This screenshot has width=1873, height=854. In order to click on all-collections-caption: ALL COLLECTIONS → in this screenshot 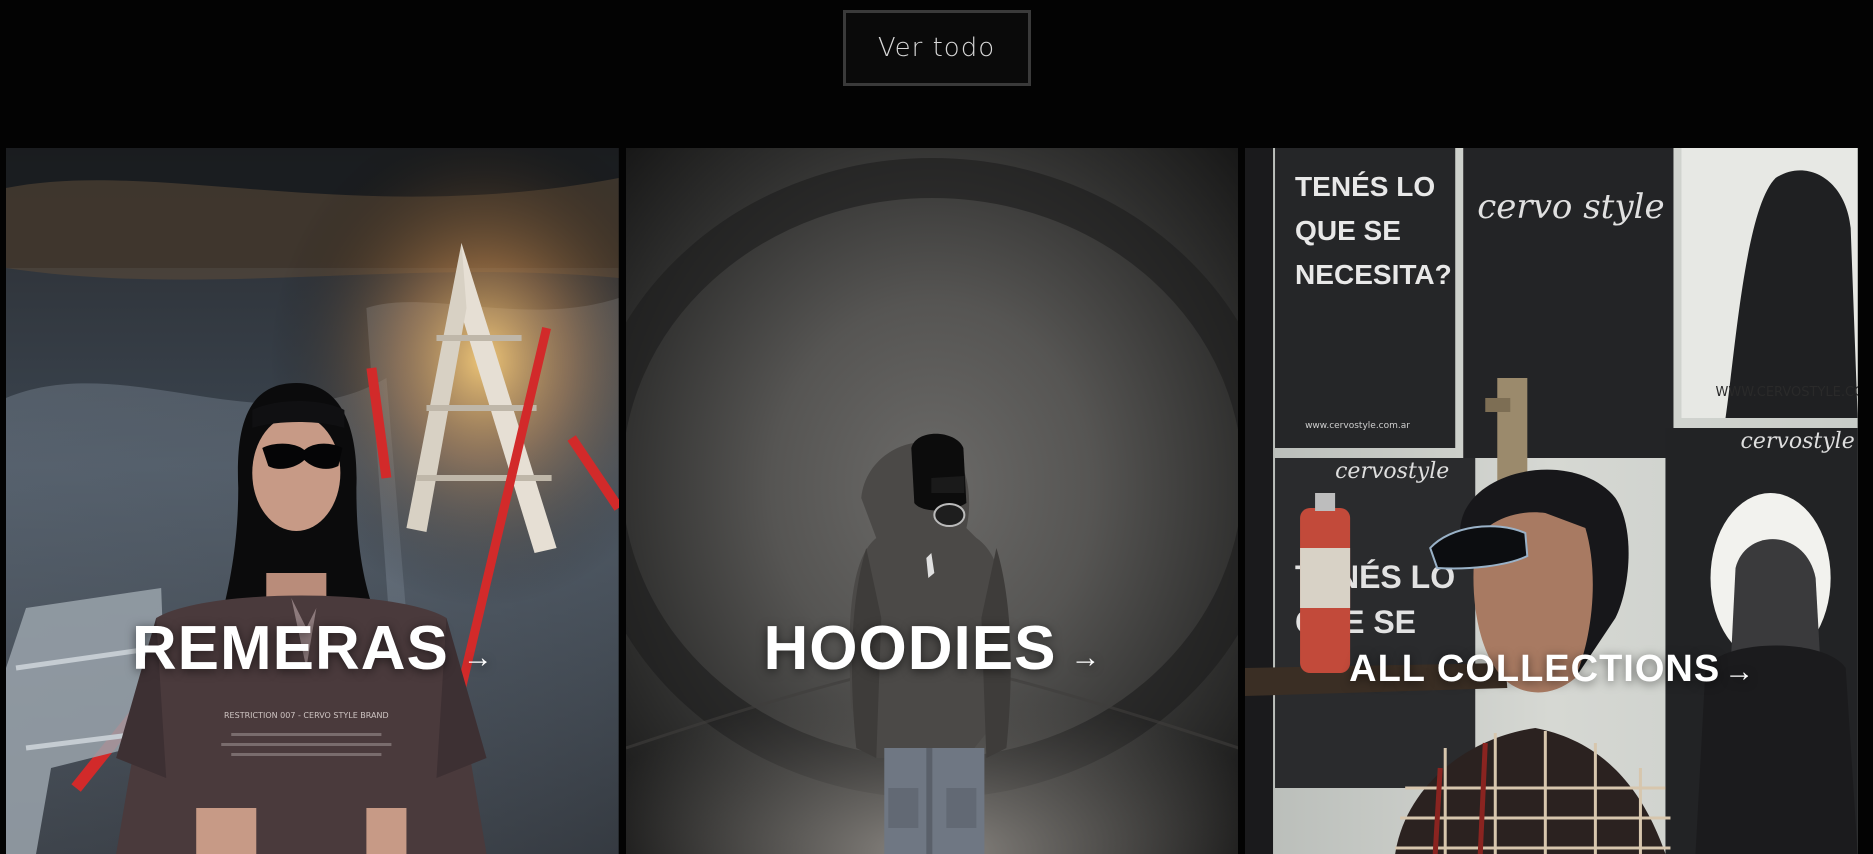, I will do `click(1551, 669)`.